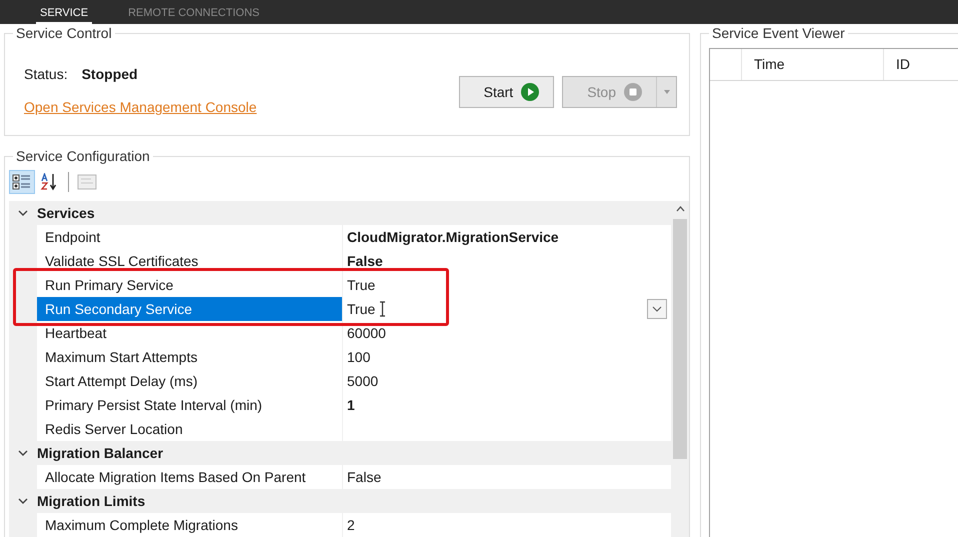  I want to click on property-value: CloudMigrator.MigrationService, so click(453, 237).